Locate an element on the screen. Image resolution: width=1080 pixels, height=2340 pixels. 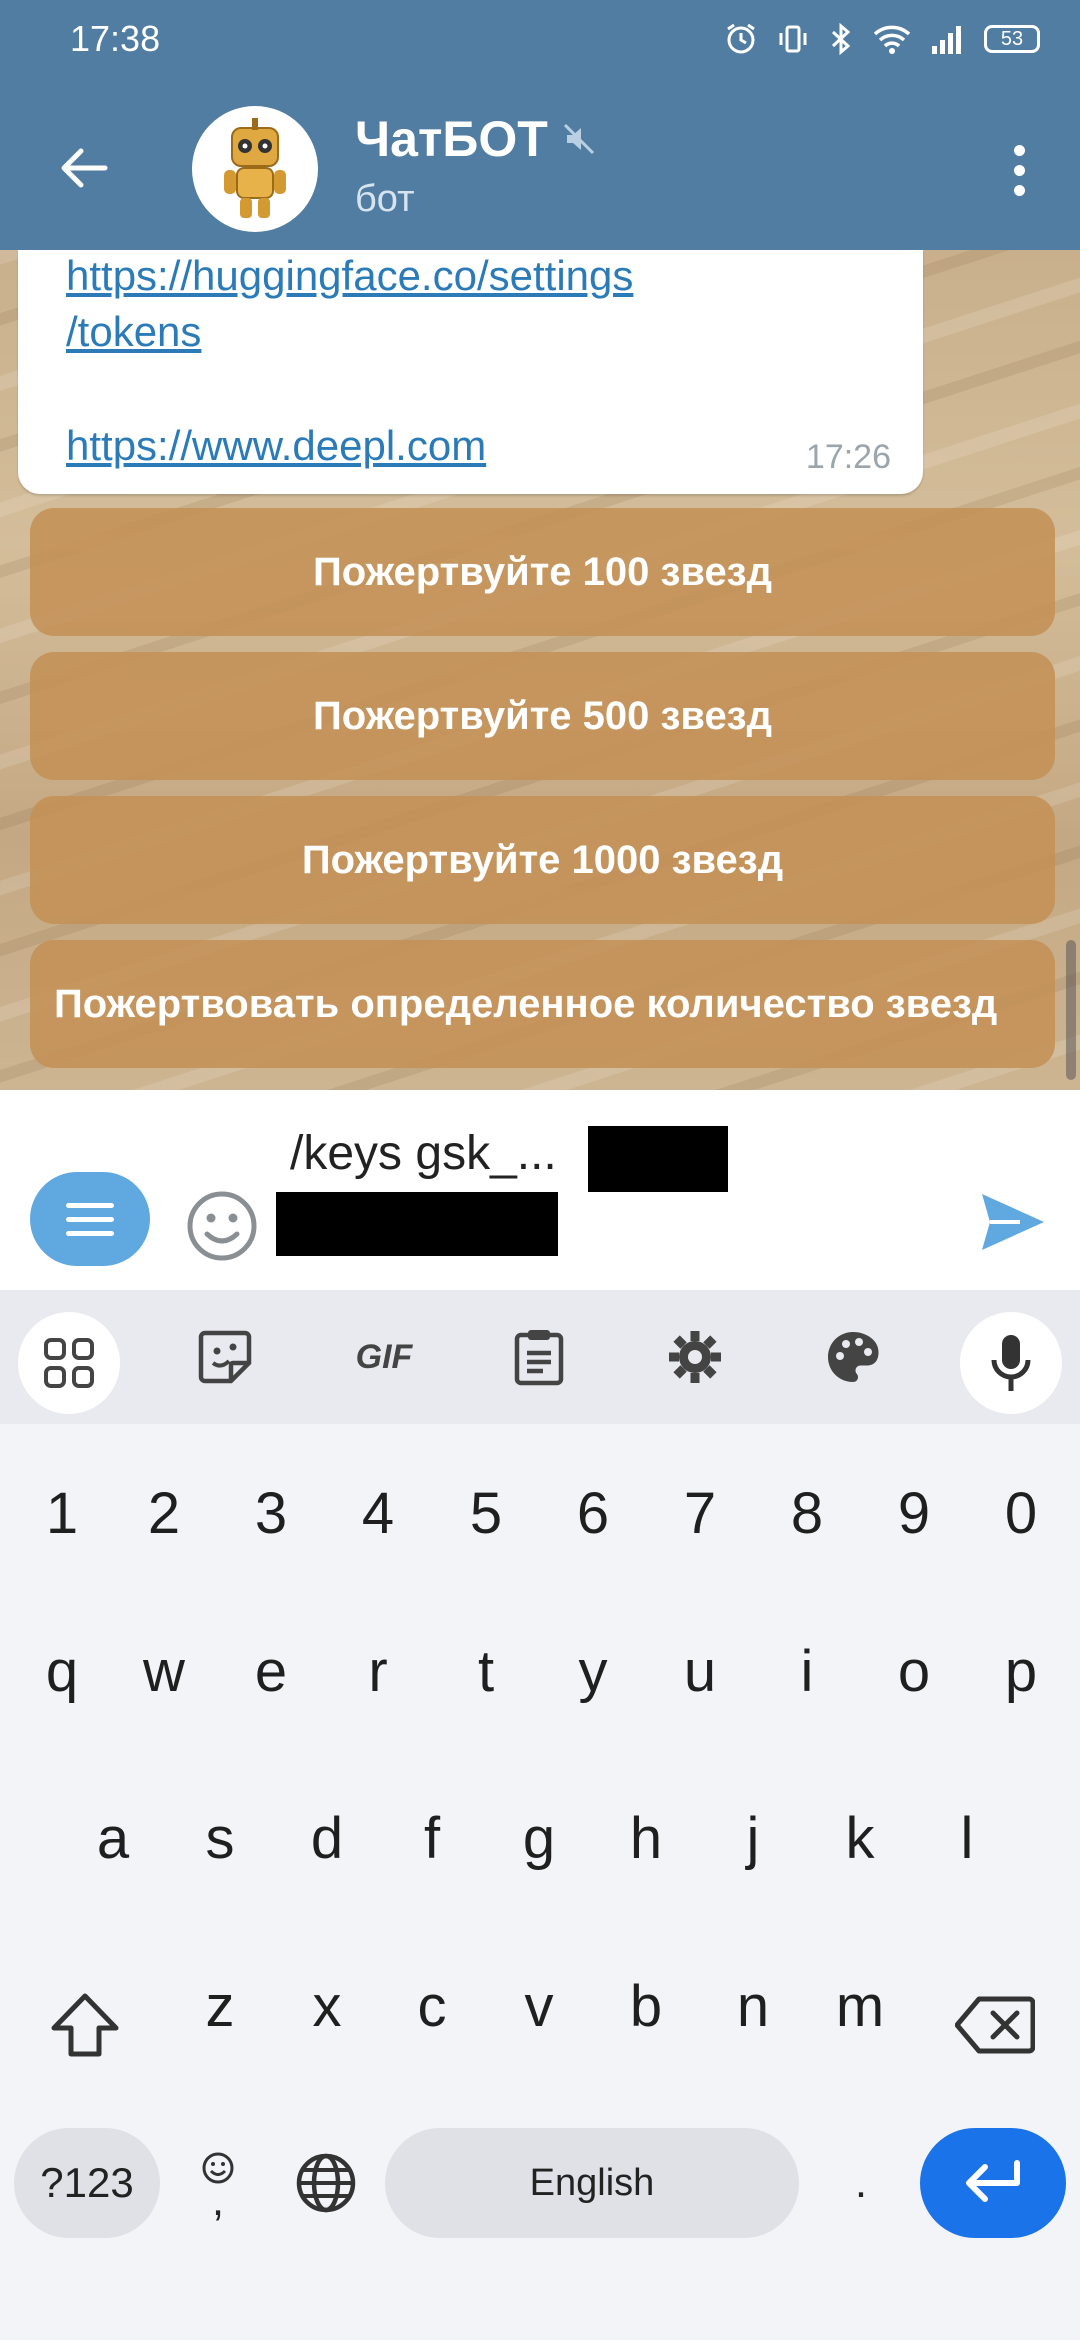
gear-icon is located at coordinates (695, 1357).